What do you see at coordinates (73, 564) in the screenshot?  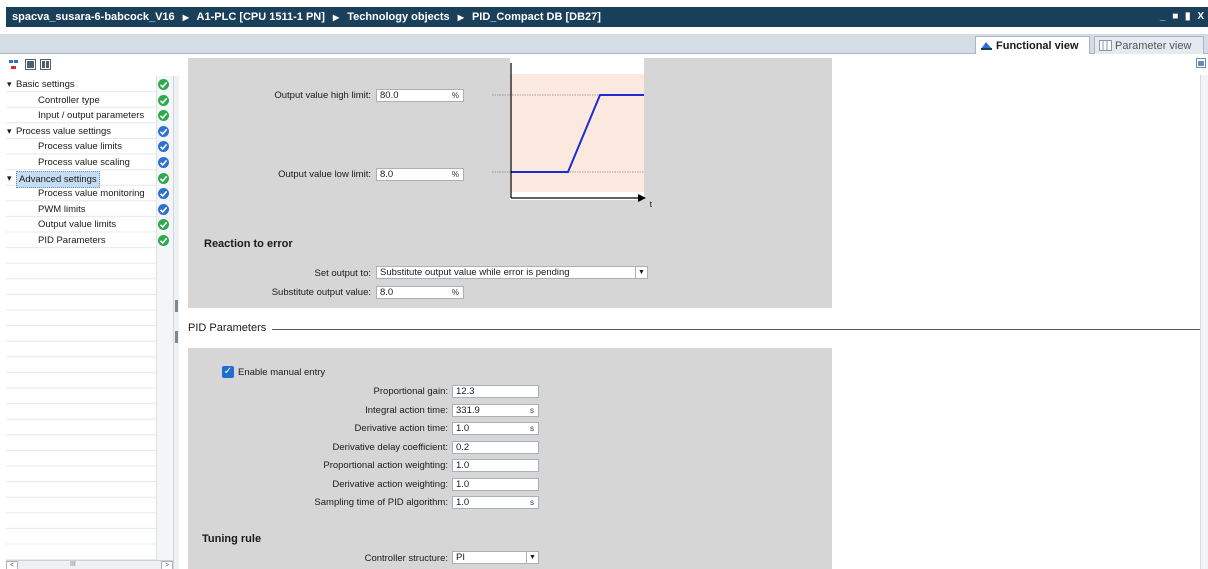 I see `scroll-thumb-grip: III` at bounding box center [73, 564].